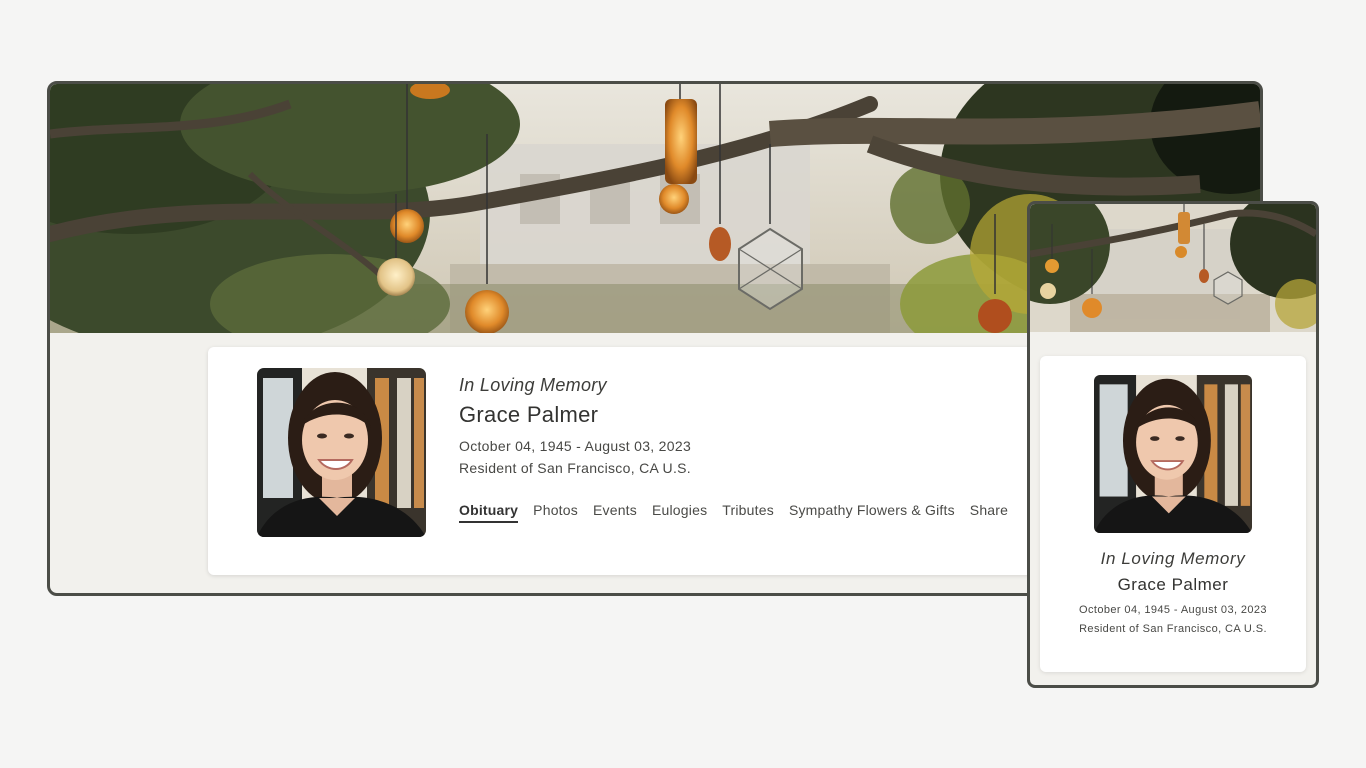 This screenshot has height=768, width=1366. What do you see at coordinates (1173, 584) in the screenshot?
I see `mobile-deceased-name: Grace Palmer` at bounding box center [1173, 584].